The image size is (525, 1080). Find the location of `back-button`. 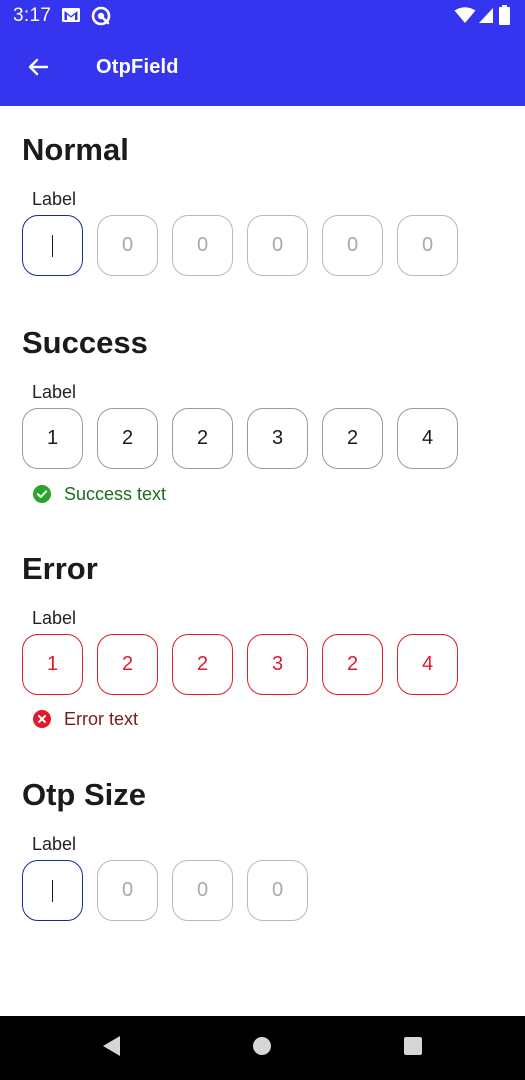

back-button is located at coordinates (38, 69).